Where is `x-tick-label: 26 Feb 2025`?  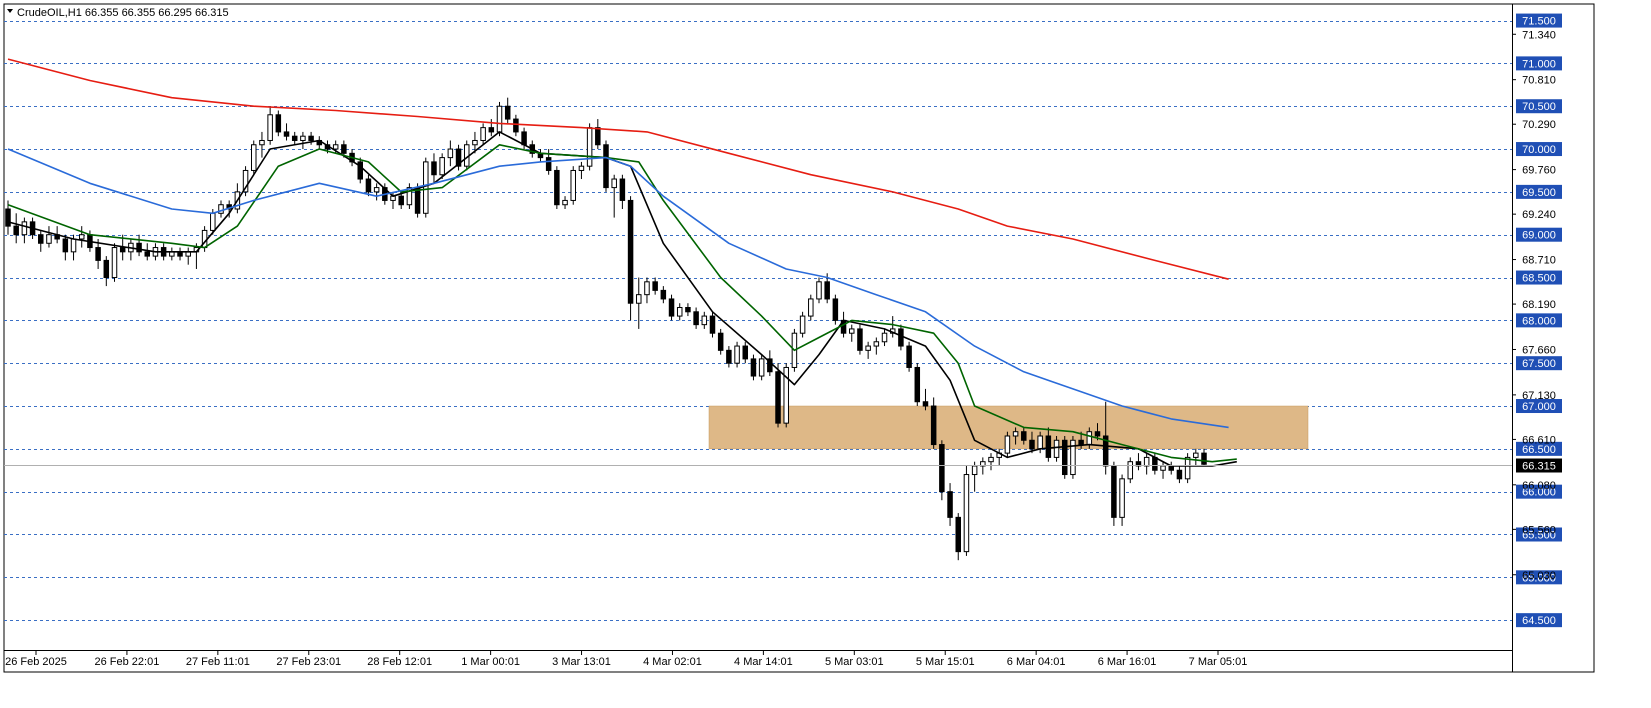 x-tick-label: 26 Feb 2025 is located at coordinates (36, 662).